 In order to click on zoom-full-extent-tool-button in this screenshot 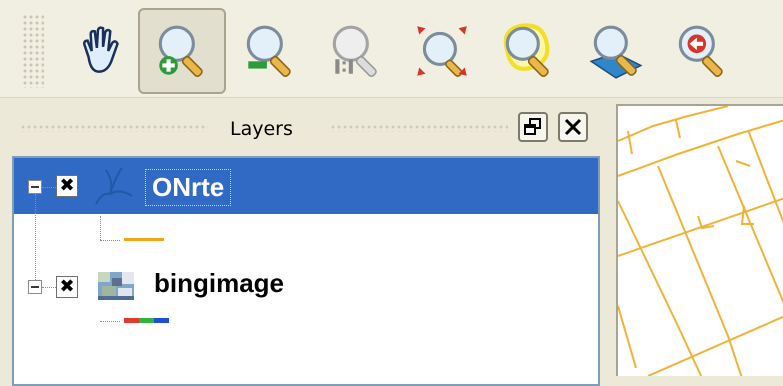, I will do `click(442, 51)`.